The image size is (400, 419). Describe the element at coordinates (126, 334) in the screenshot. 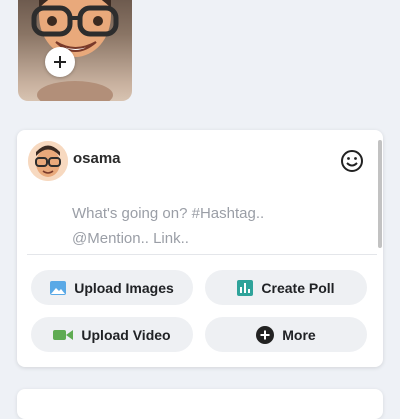

I see `upload-video-label: Upload Video` at that location.